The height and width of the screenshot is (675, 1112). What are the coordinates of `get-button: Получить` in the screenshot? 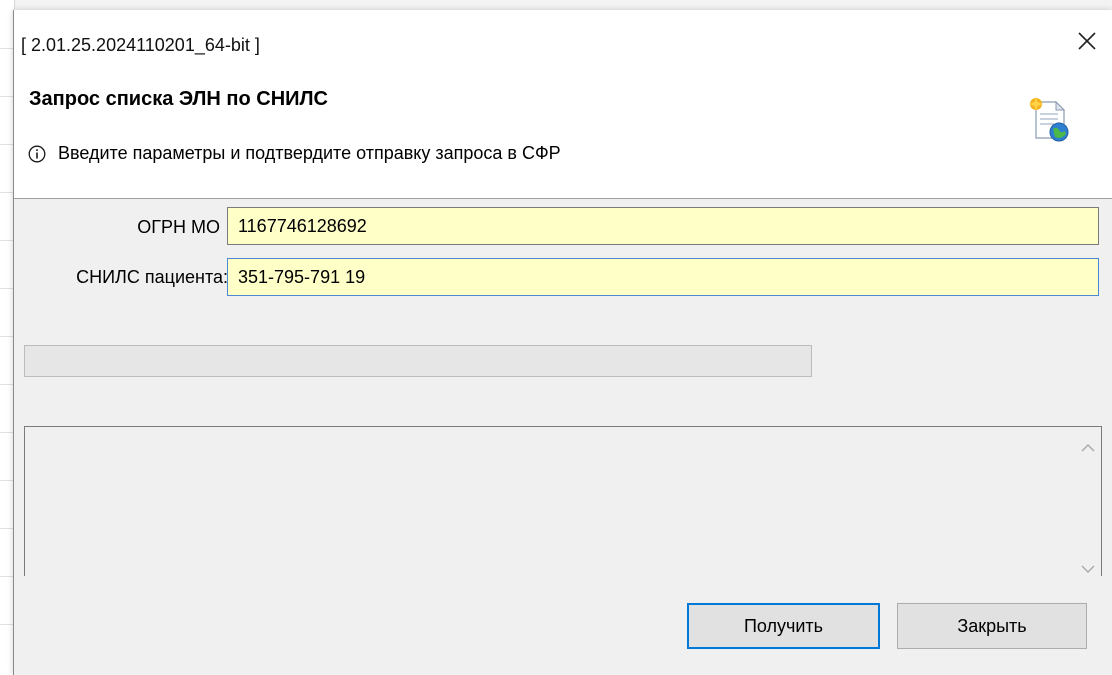 It's located at (783, 626).